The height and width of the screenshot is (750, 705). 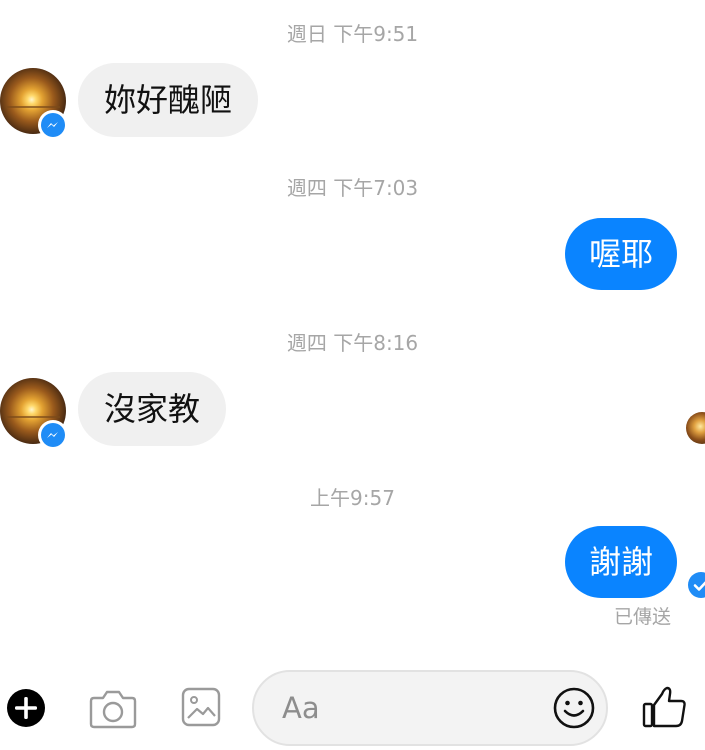 What do you see at coordinates (152, 409) in the screenshot?
I see `incoming-message-bubble: 沒家教` at bounding box center [152, 409].